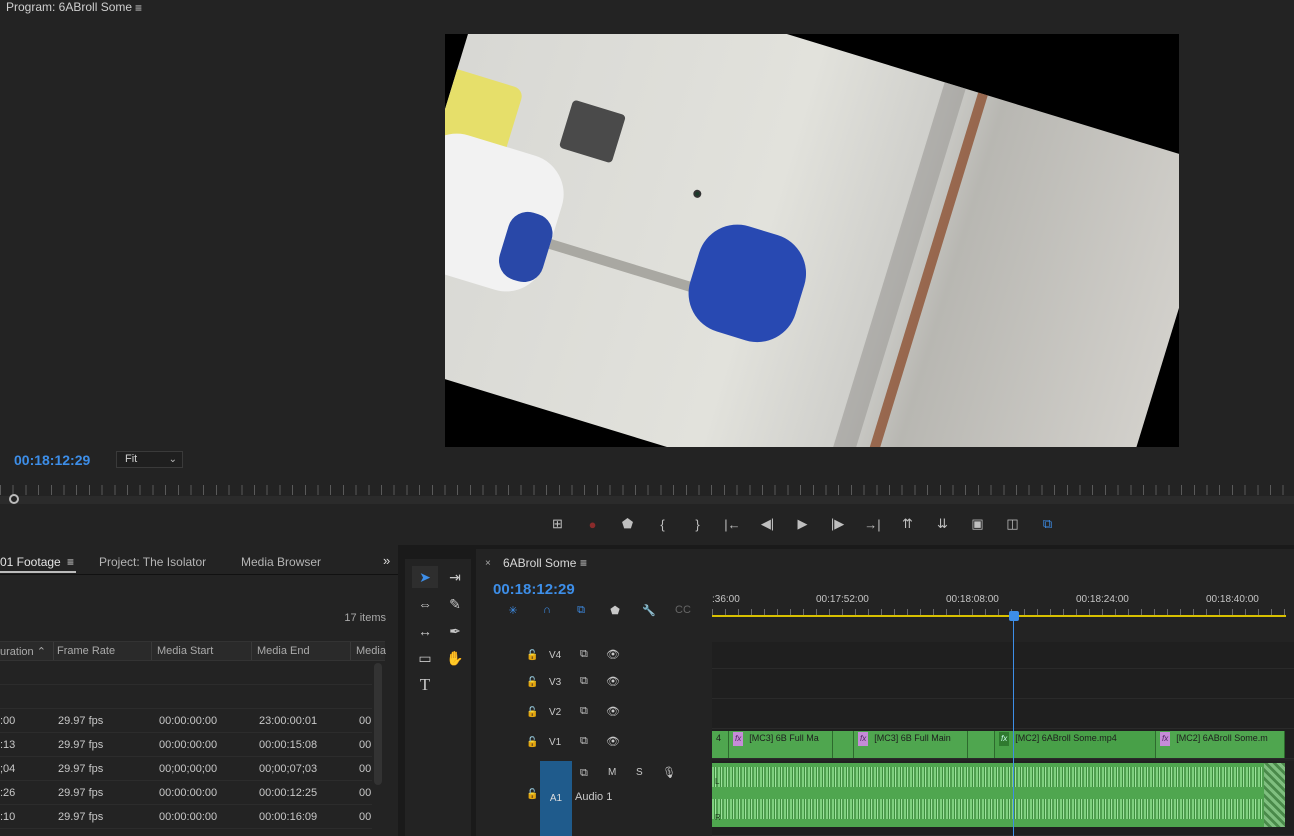 This screenshot has width=1294, height=836. What do you see at coordinates (639, 772) in the screenshot?
I see `solo-button: S` at bounding box center [639, 772].